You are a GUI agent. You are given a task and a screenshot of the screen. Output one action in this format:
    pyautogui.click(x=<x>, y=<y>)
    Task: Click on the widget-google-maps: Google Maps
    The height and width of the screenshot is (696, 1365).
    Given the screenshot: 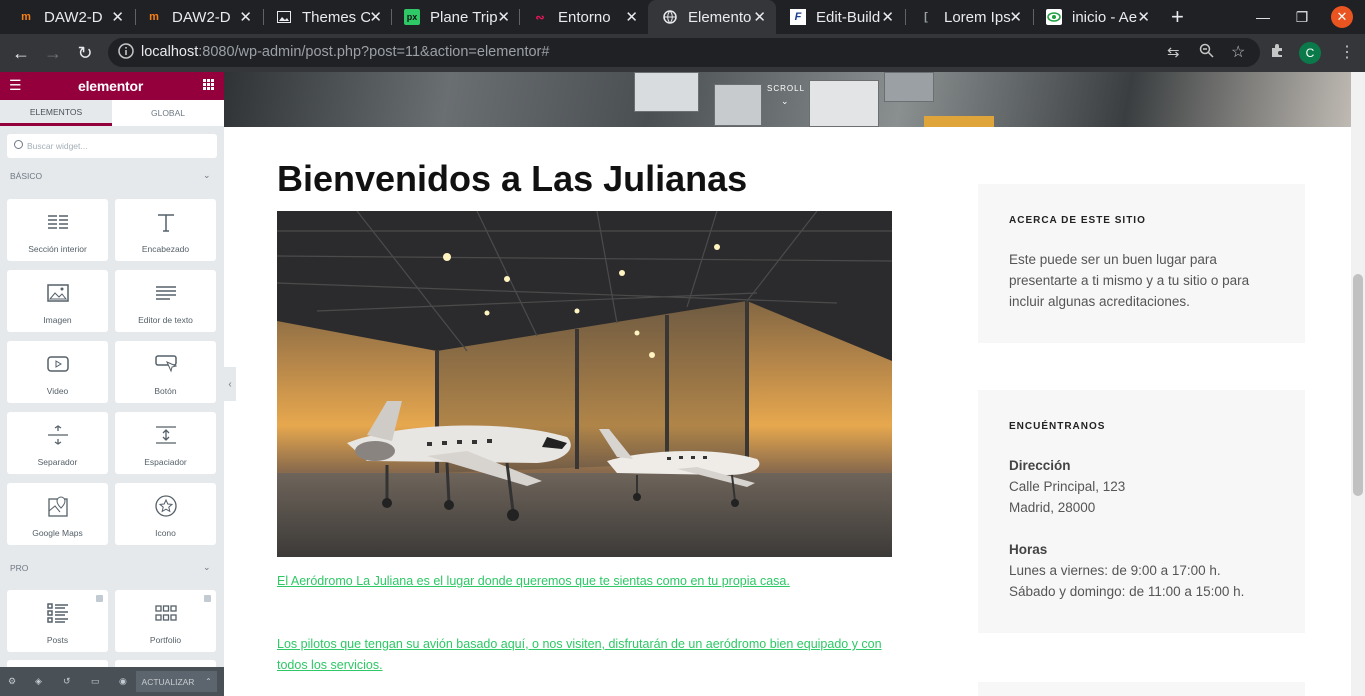 What is the action you would take?
    pyautogui.click(x=57, y=514)
    